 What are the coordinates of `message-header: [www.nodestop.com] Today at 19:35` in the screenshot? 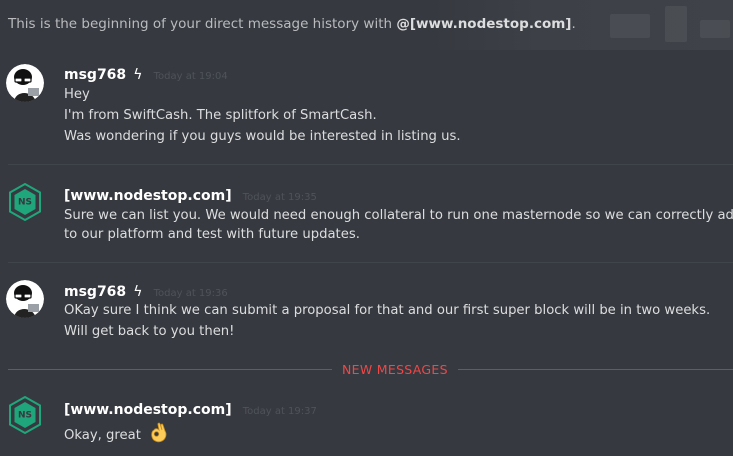 It's located at (190, 194).